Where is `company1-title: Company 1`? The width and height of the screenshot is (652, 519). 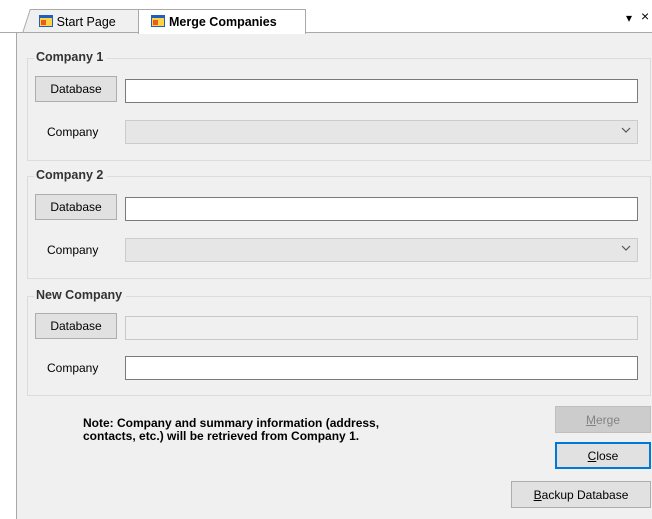 company1-title: Company 1 is located at coordinates (71, 57).